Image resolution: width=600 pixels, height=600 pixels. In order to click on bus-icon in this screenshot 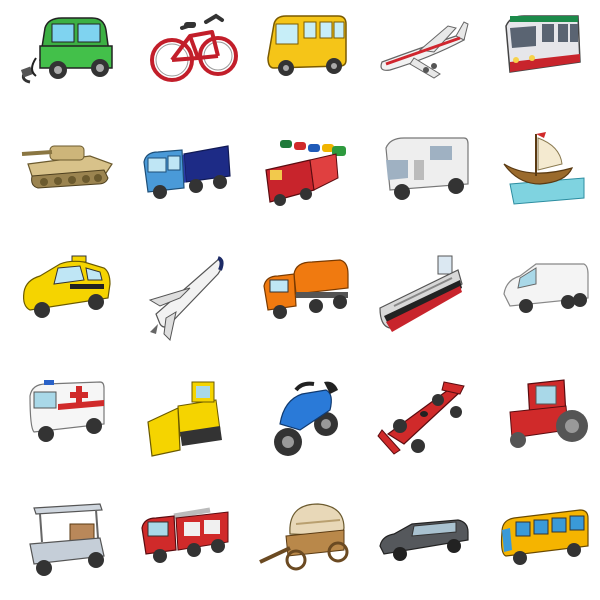, I will do `click(540, 540)`.